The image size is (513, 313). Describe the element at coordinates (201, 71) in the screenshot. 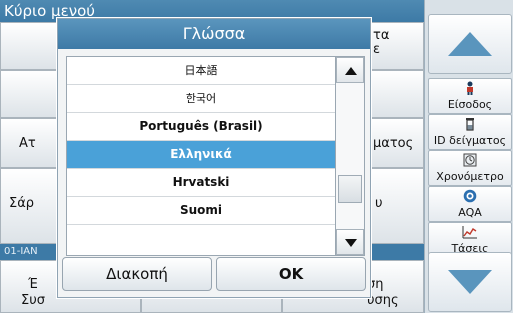

I see `language-option-japanese: 日本語` at that location.